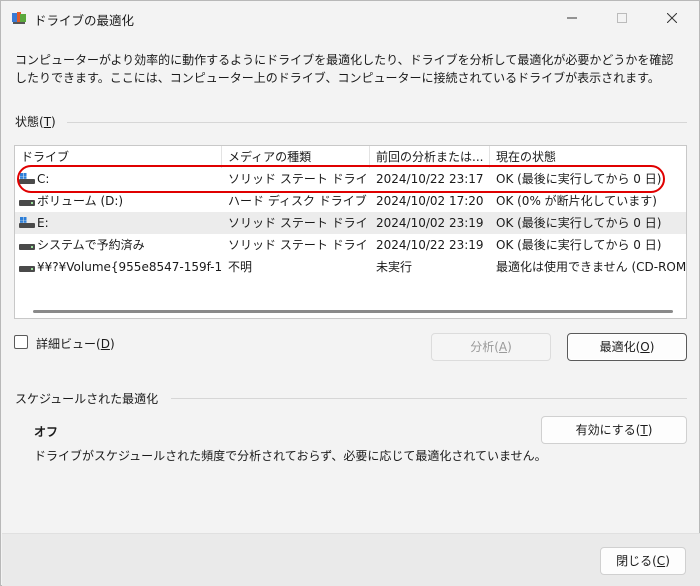  I want to click on drive-name: E:, so click(43, 223).